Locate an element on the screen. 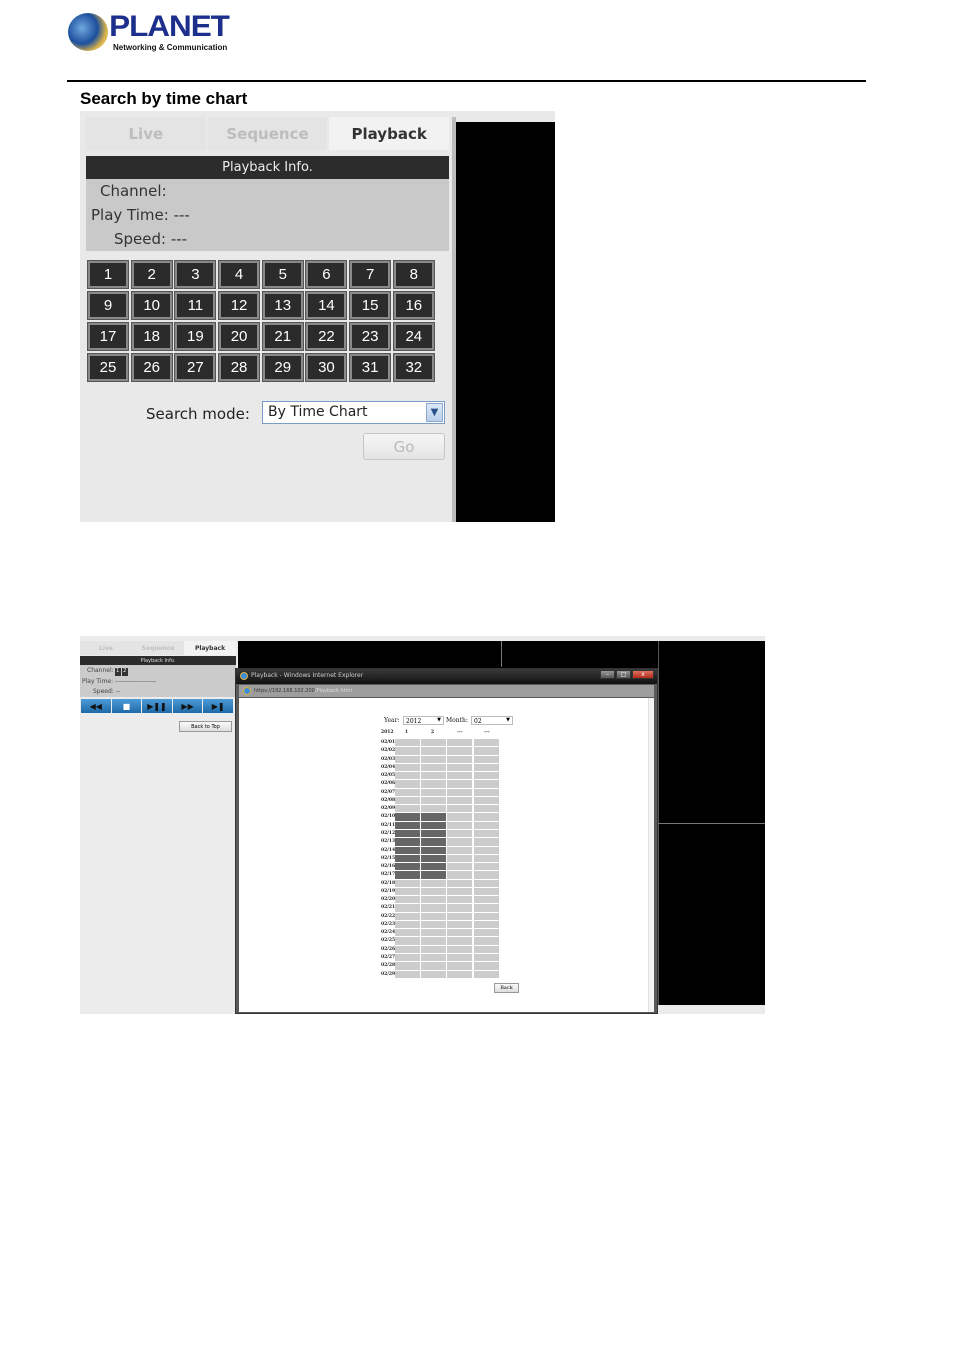 The width and height of the screenshot is (954, 1350). channel-button: 28 is located at coordinates (239, 367).